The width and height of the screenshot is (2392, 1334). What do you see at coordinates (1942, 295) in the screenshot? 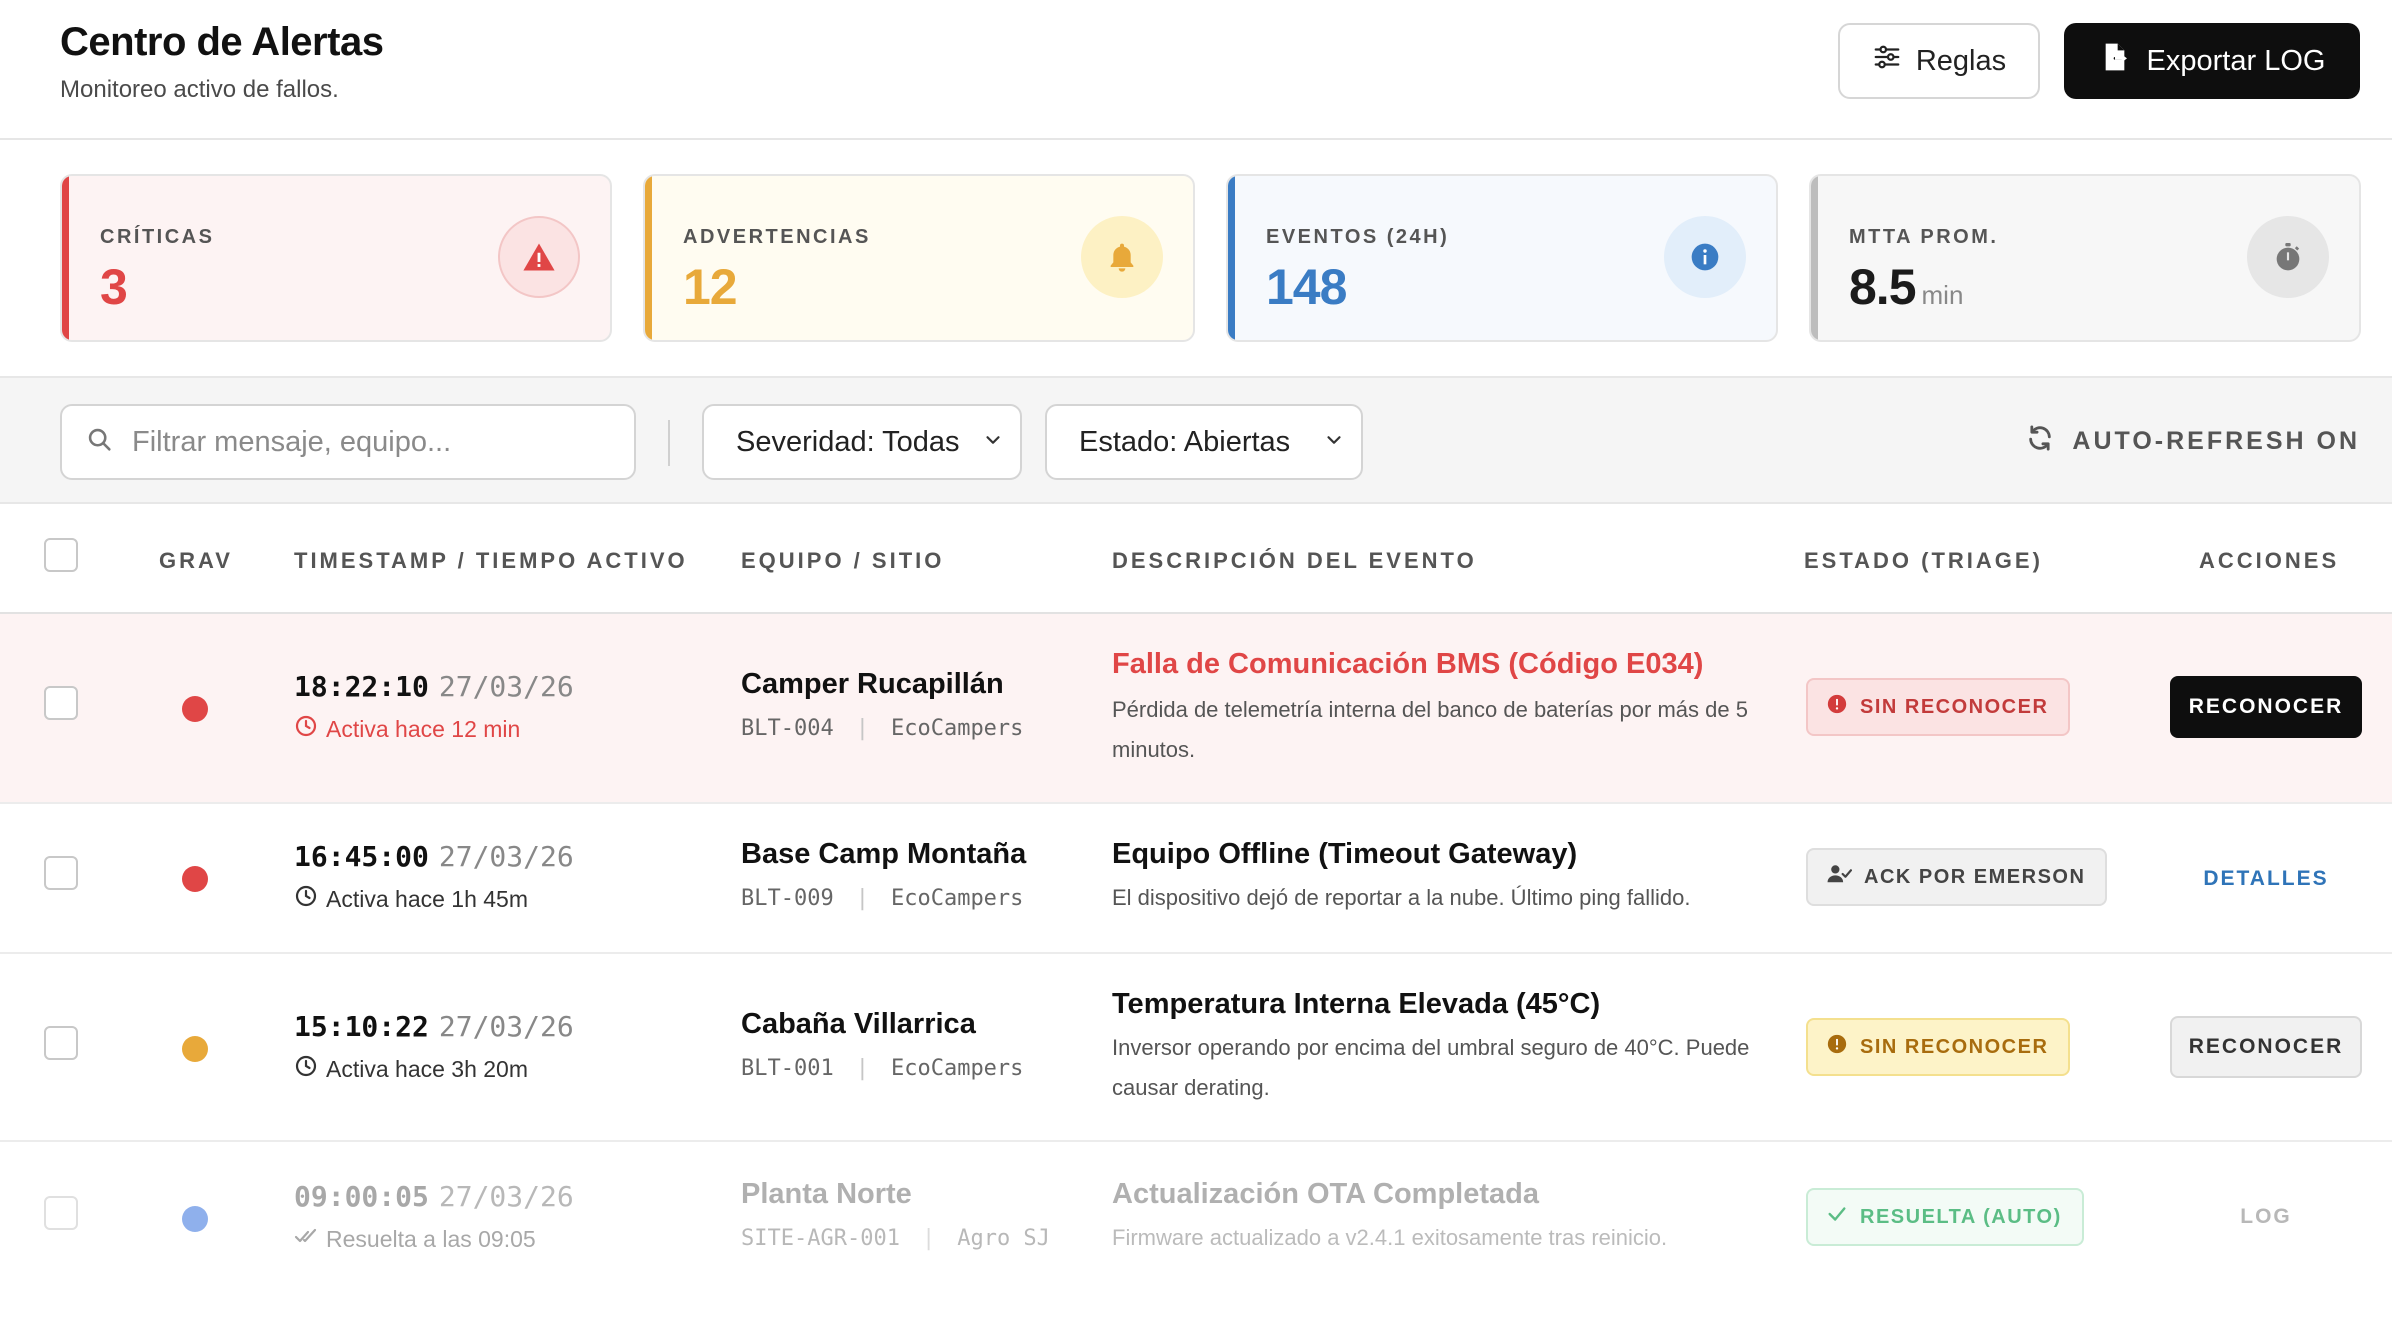
I see `stat-unit: min` at bounding box center [1942, 295].